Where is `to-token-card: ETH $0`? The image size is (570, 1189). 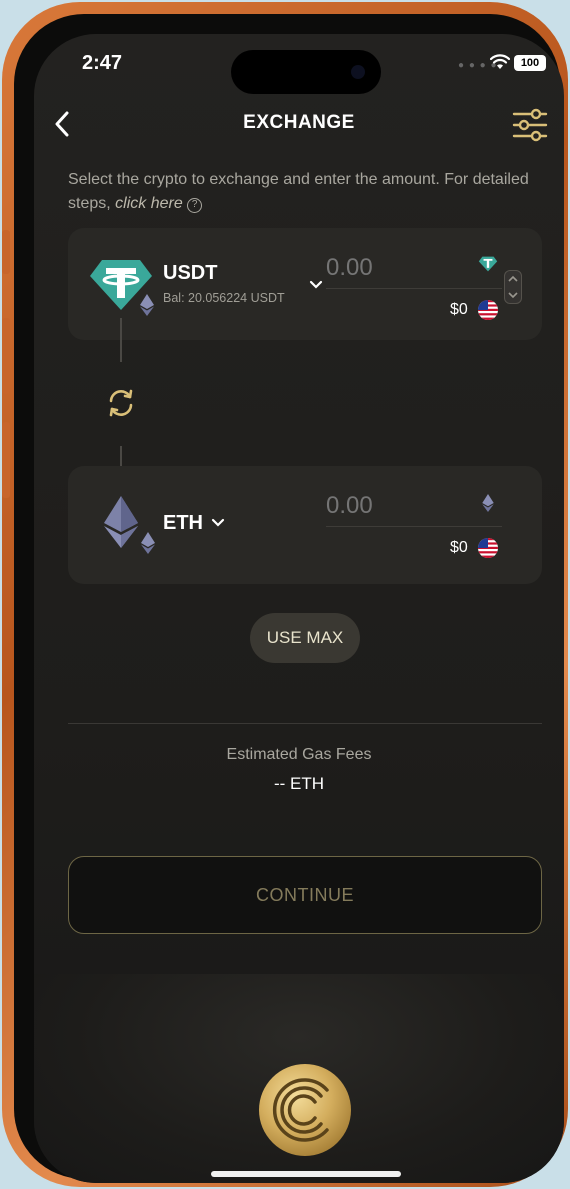
to-token-card: ETH $0 is located at coordinates (305, 525).